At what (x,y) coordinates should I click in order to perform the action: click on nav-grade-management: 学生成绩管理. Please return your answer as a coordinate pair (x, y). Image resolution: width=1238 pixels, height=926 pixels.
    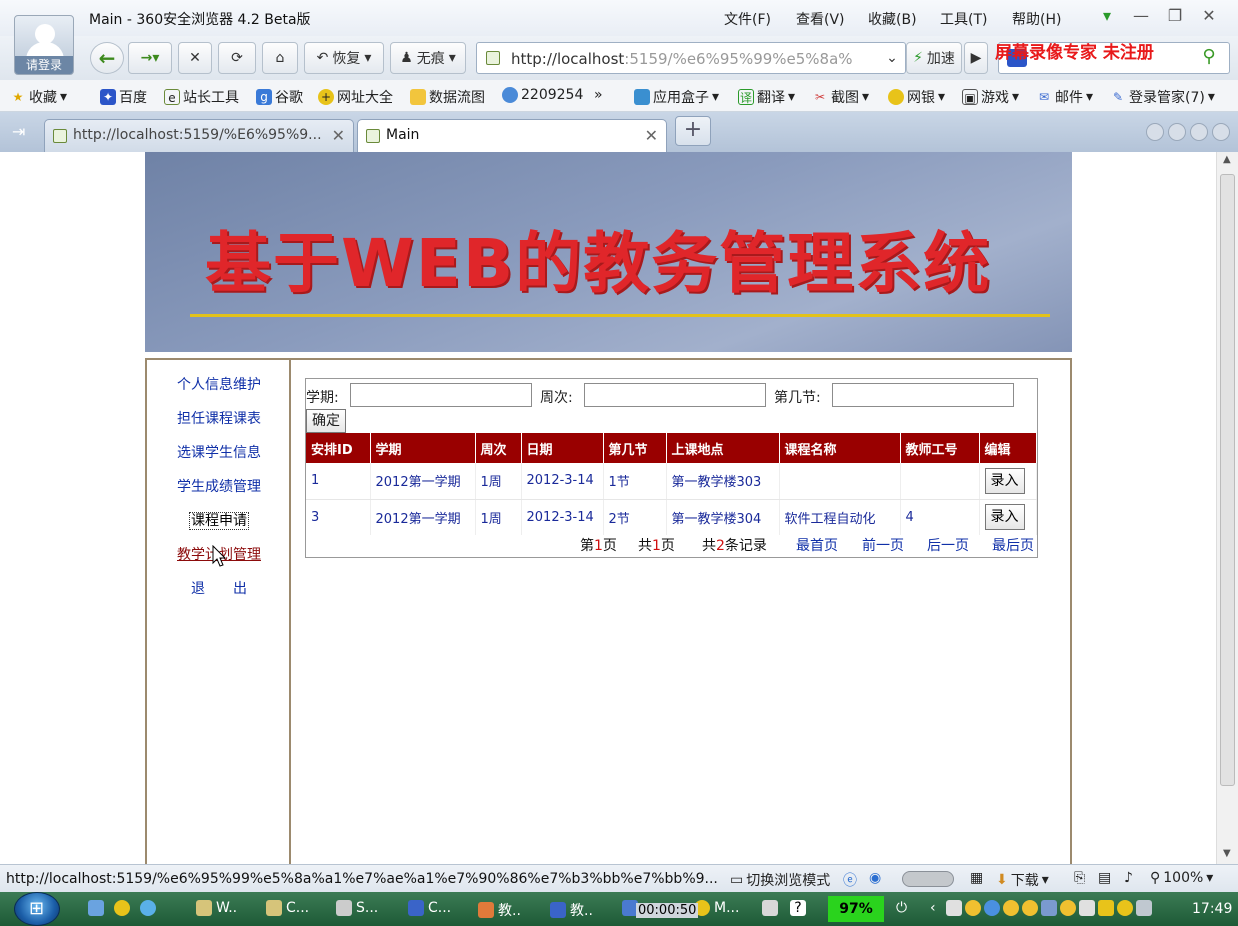
    Looking at the image, I should click on (219, 486).